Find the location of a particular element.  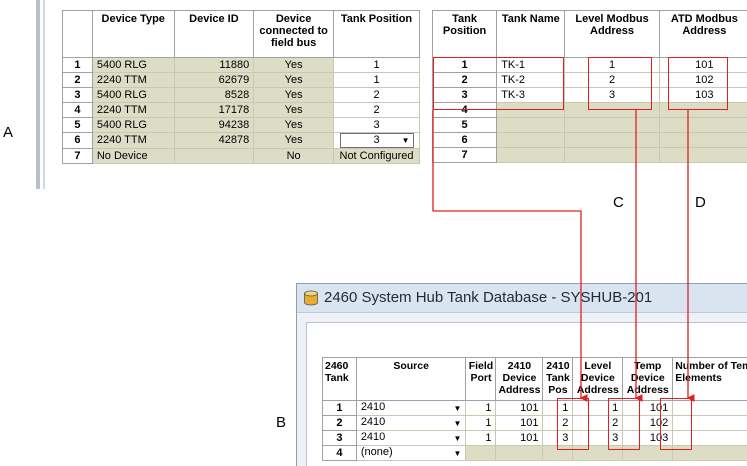

device-id-cell: 62679 is located at coordinates (214, 80).